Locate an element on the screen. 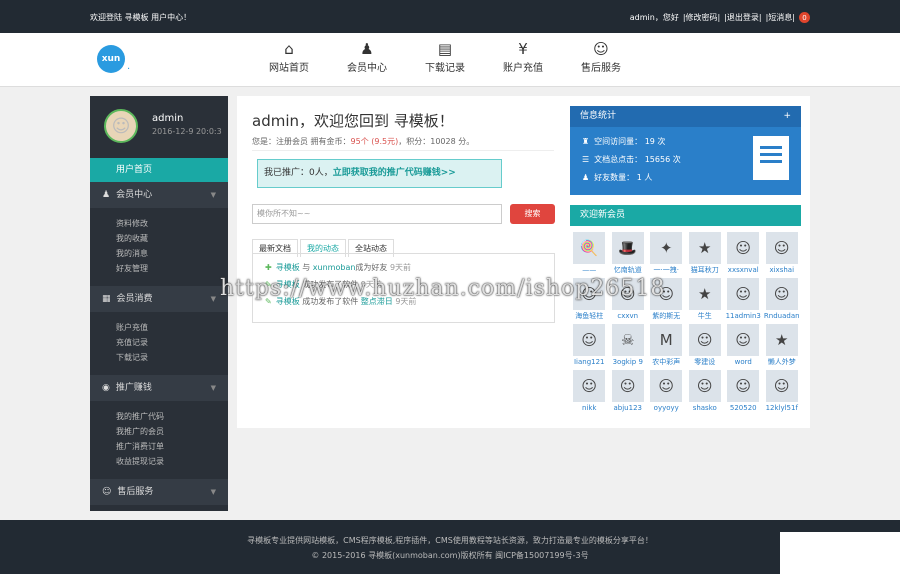 The width and height of the screenshot is (900, 574). member-name: Iiang121 is located at coordinates (589, 362).